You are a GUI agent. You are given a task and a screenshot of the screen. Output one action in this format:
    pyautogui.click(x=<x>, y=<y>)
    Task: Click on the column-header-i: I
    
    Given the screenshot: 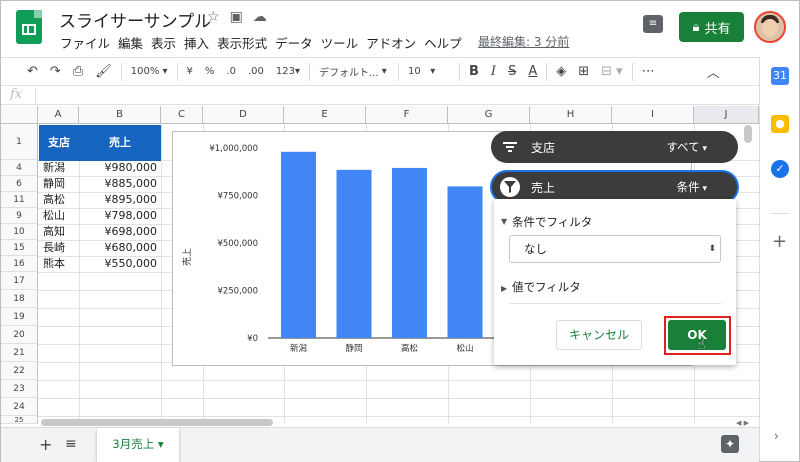 What is the action you would take?
    pyautogui.click(x=653, y=115)
    